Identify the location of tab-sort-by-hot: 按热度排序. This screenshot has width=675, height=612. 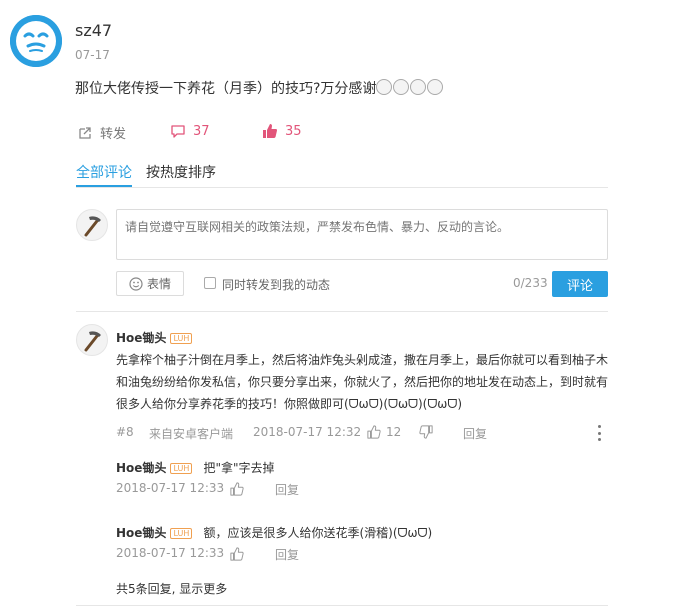
(181, 172).